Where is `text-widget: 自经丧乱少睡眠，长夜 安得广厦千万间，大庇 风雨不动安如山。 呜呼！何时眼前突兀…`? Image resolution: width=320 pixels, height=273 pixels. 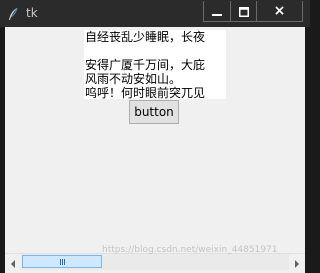
text-widget: 自经丧乱少睡眠，长夜 安得广厦千万间，大庇 风雨不动安如山。 呜呼！何时眼前突兀… is located at coordinates (155, 64).